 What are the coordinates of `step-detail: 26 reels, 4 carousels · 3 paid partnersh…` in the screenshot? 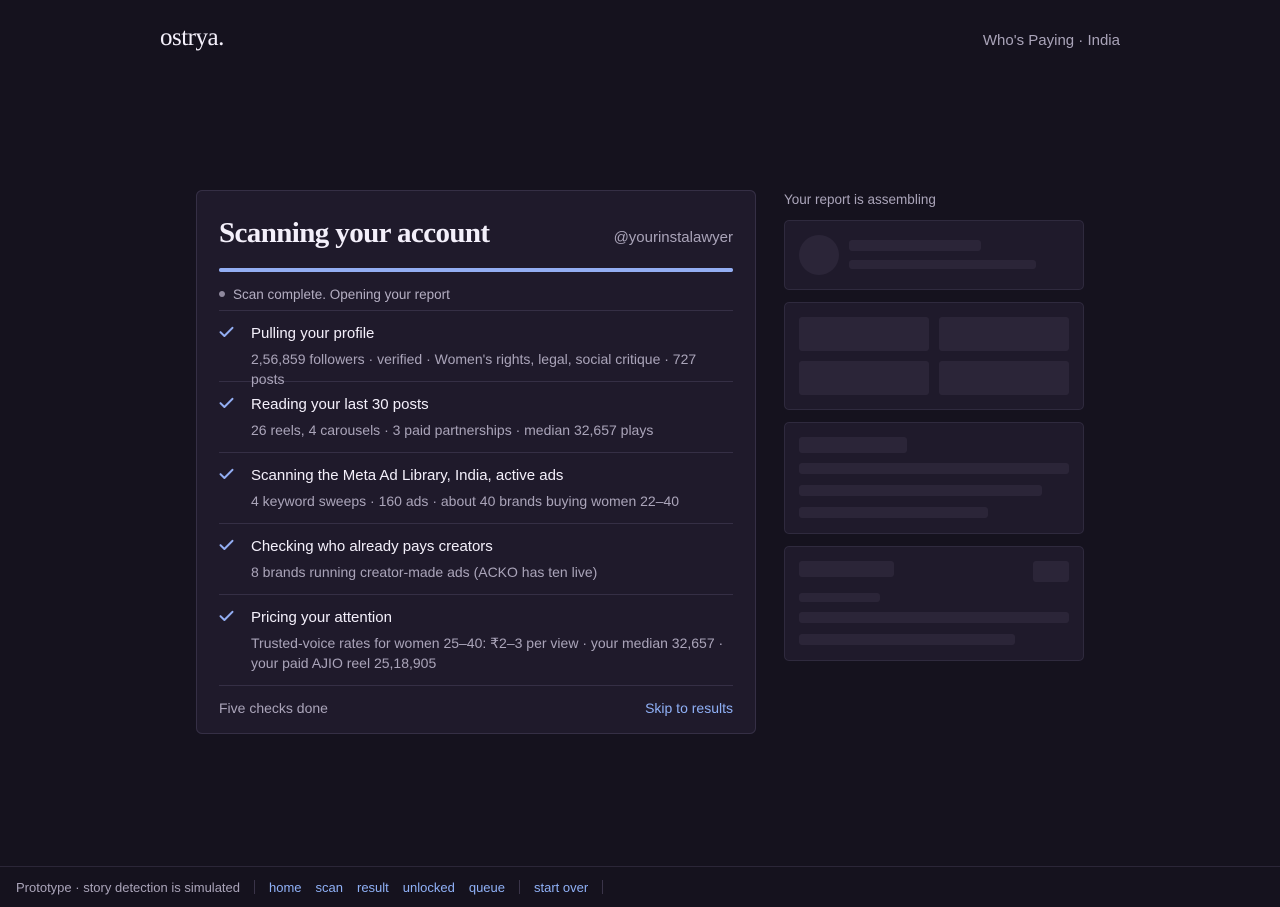 It's located at (452, 430).